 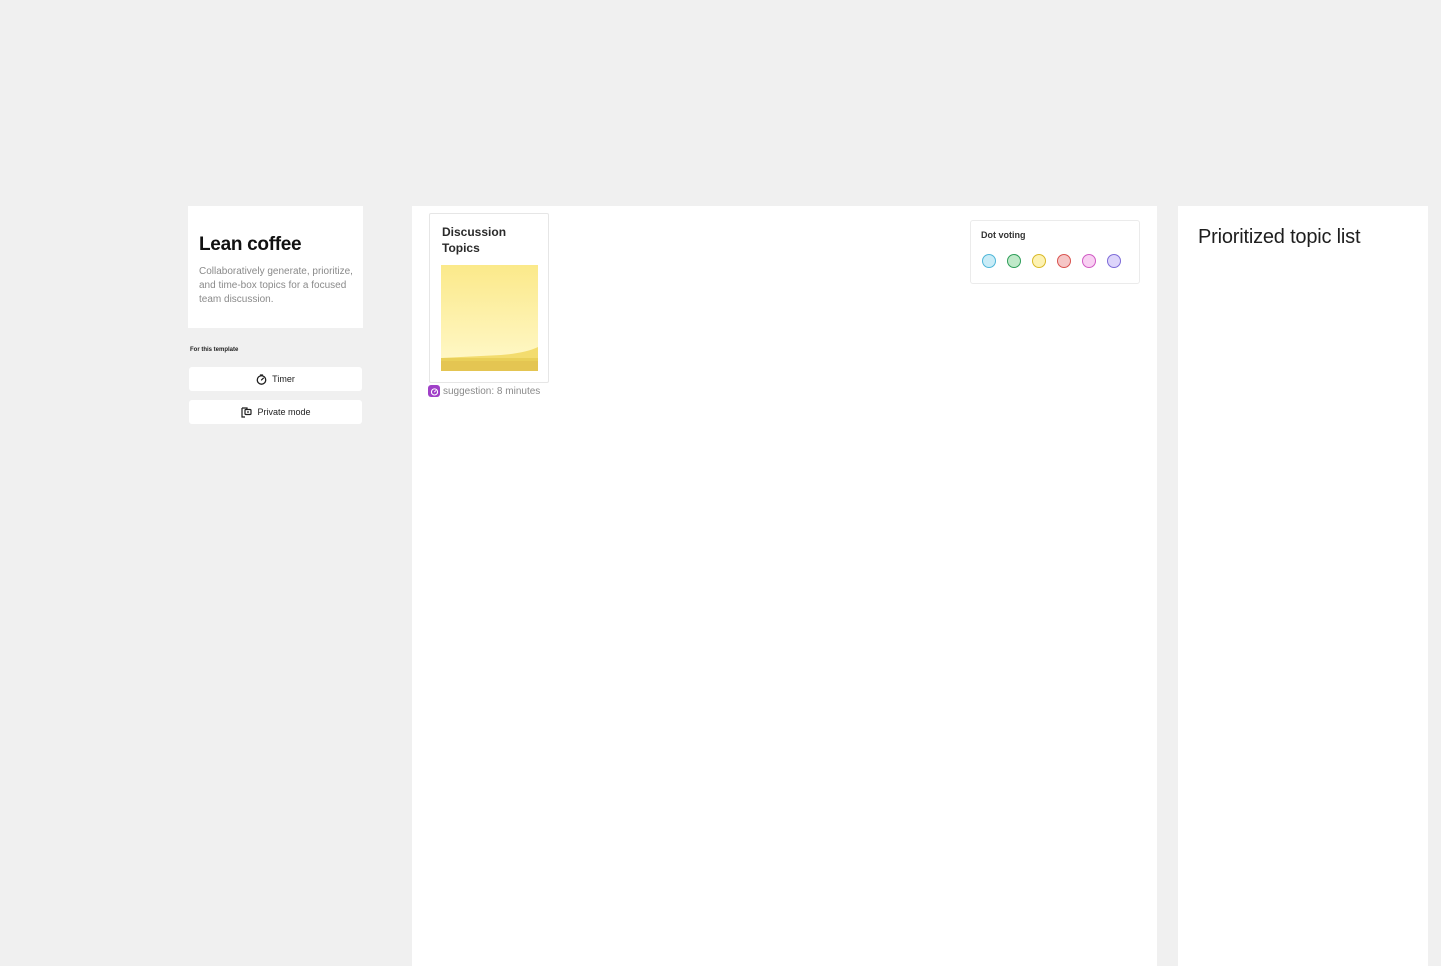 What do you see at coordinates (1003, 235) in the screenshot?
I see `dot-voting-title: Dot voting` at bounding box center [1003, 235].